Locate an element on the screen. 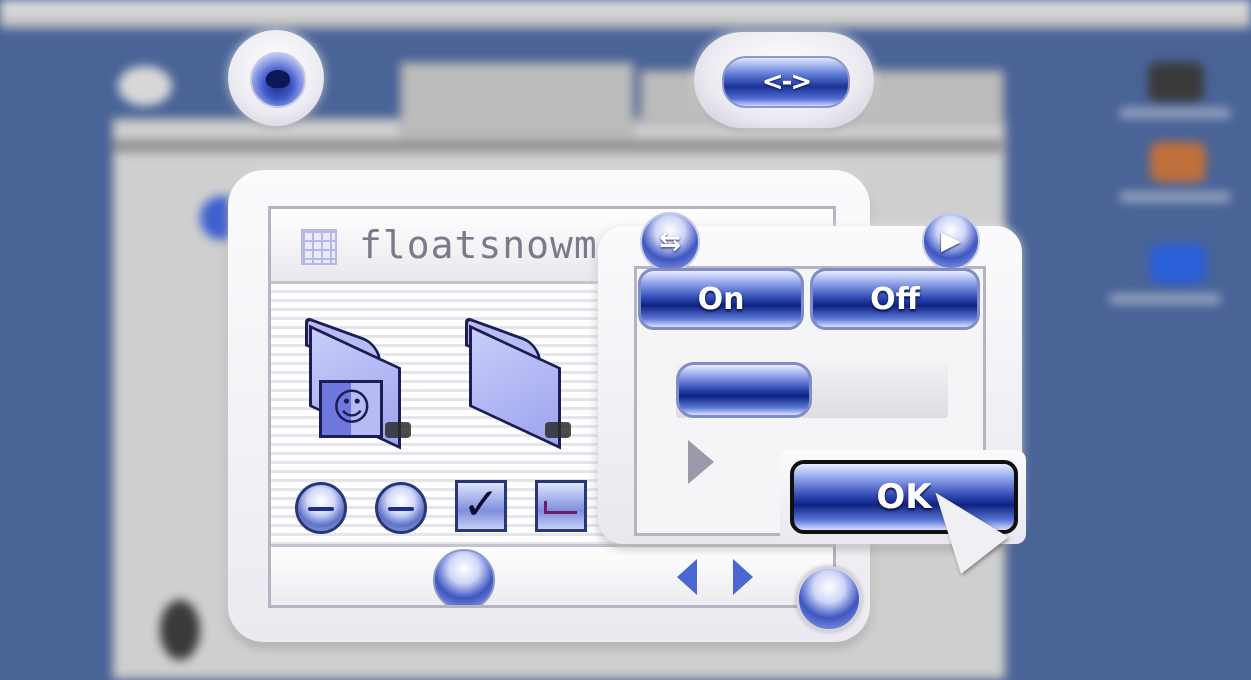 This screenshot has width=1251, height=680. on-button: On is located at coordinates (721, 299).